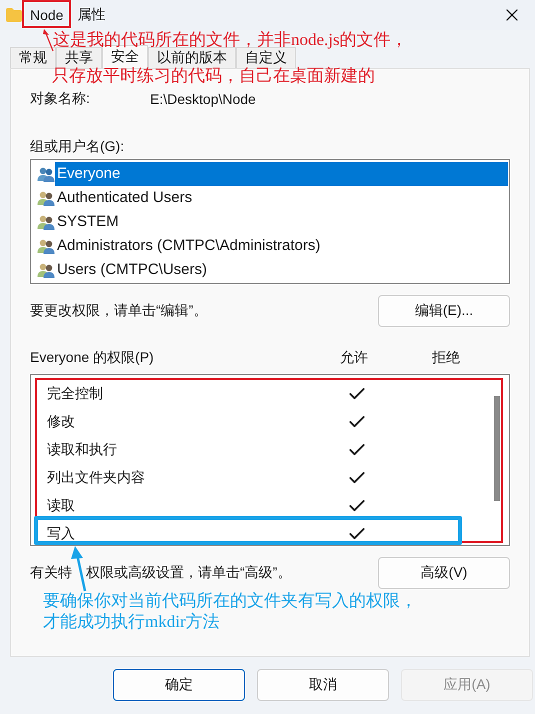 Image resolution: width=535 pixels, height=714 pixels. Describe the element at coordinates (60, 99) in the screenshot. I see `object-name-label: 对象名称:` at that location.